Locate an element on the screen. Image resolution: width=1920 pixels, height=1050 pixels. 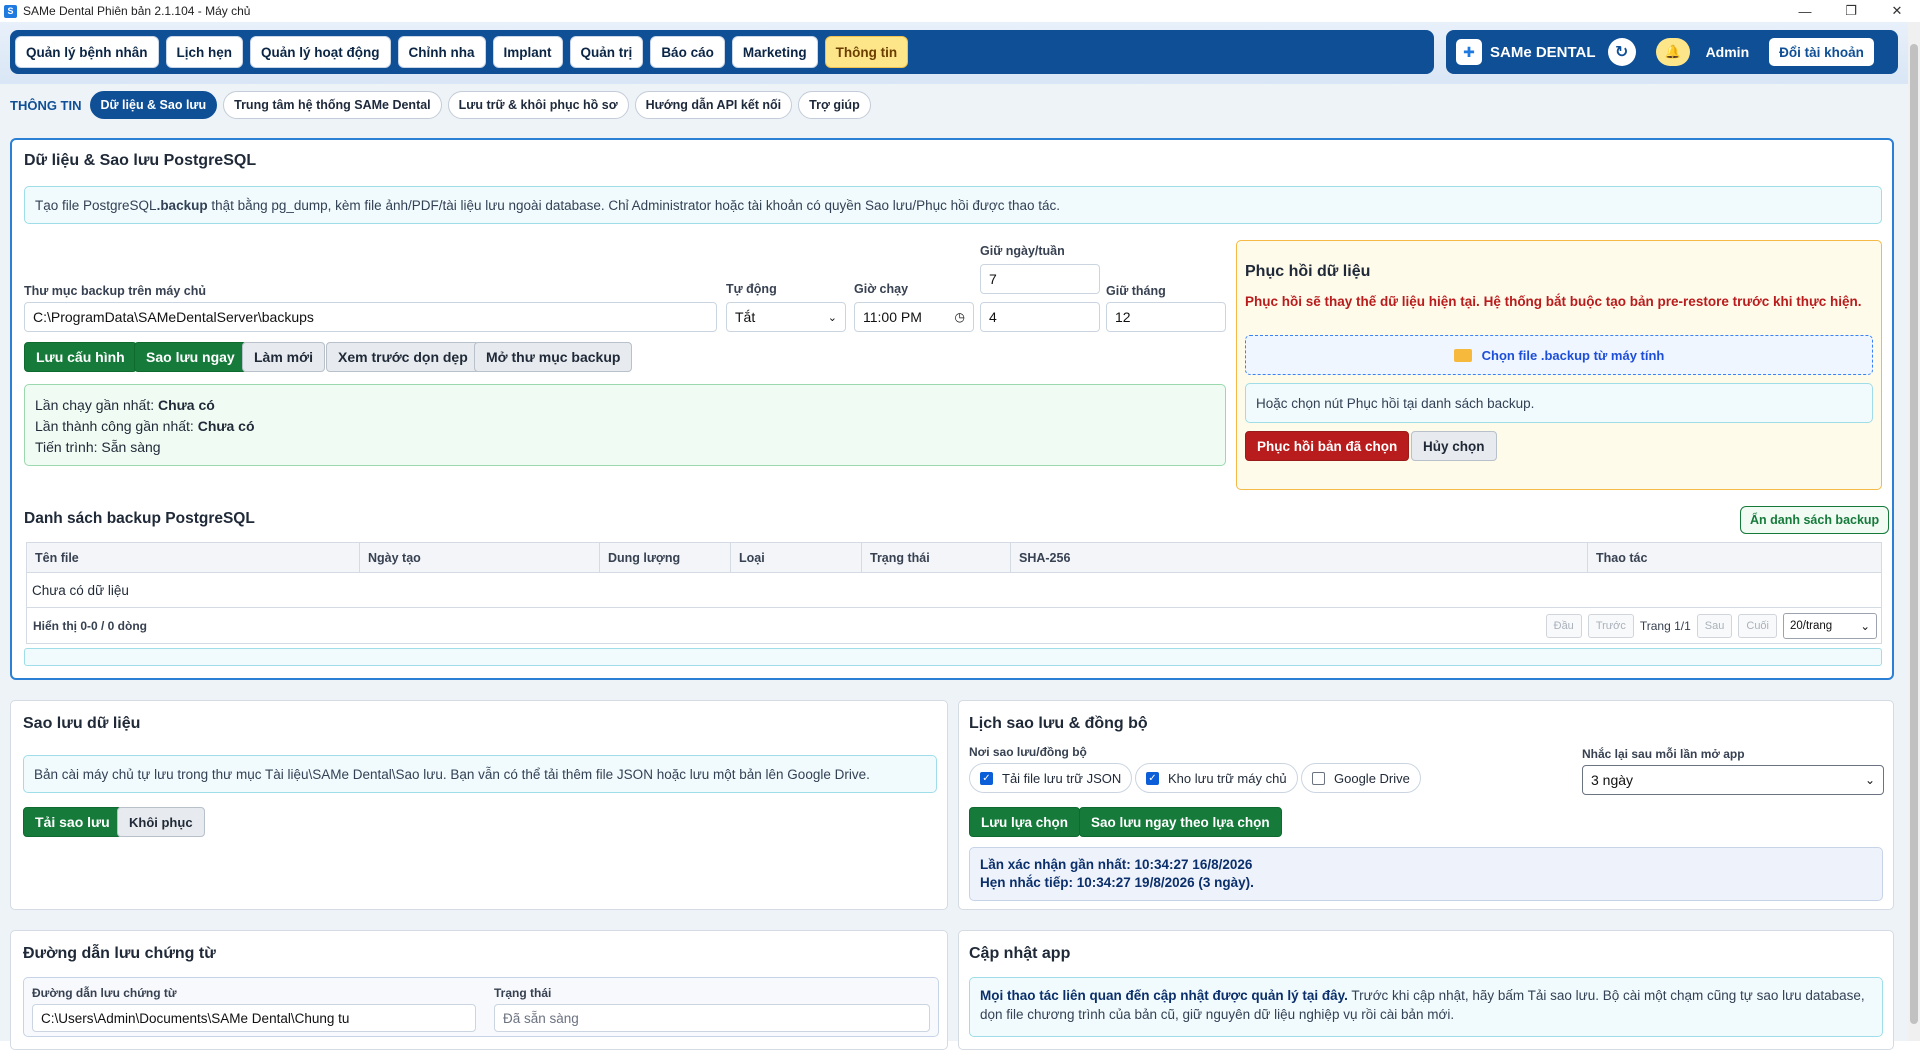
nav-info: Thông tin is located at coordinates (866, 52).